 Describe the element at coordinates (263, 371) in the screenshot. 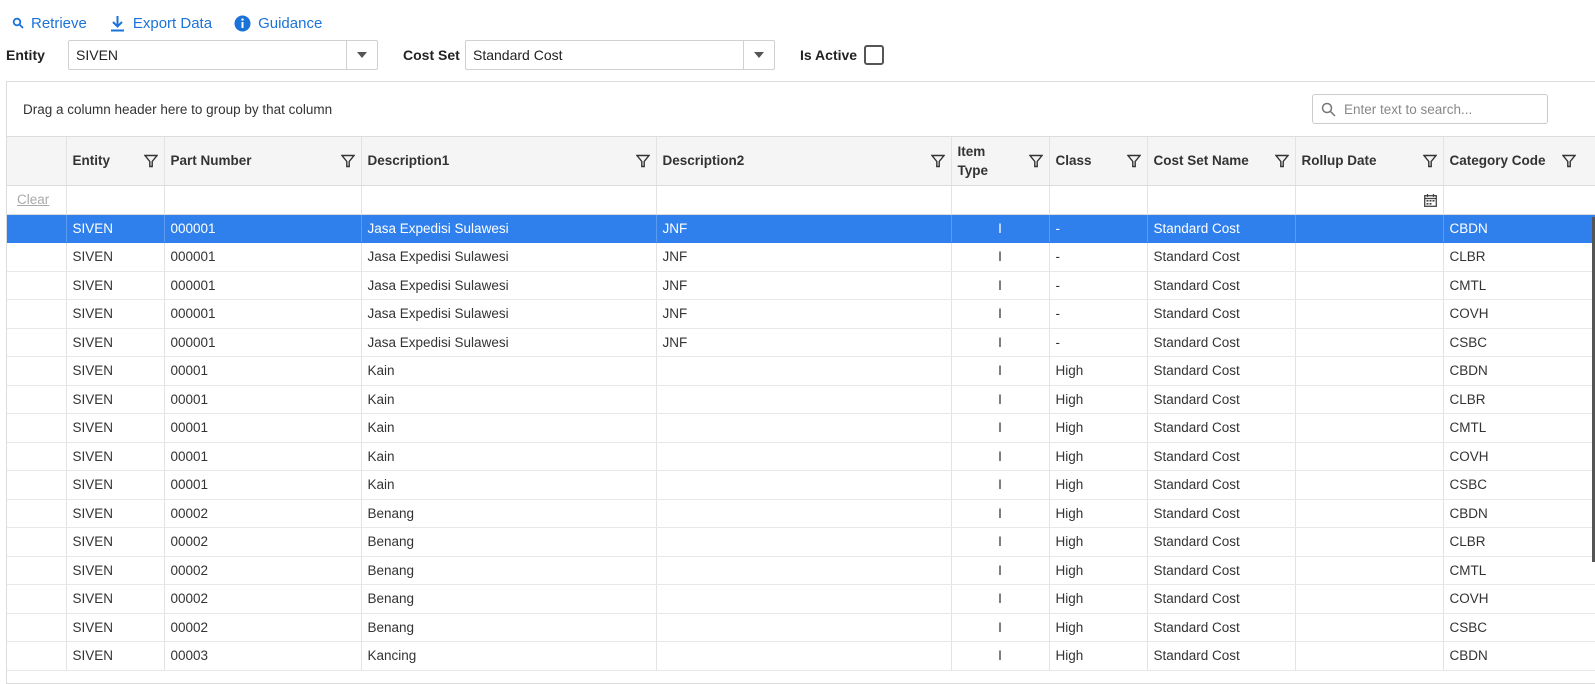

I see `cell-part-number: 00001` at that location.